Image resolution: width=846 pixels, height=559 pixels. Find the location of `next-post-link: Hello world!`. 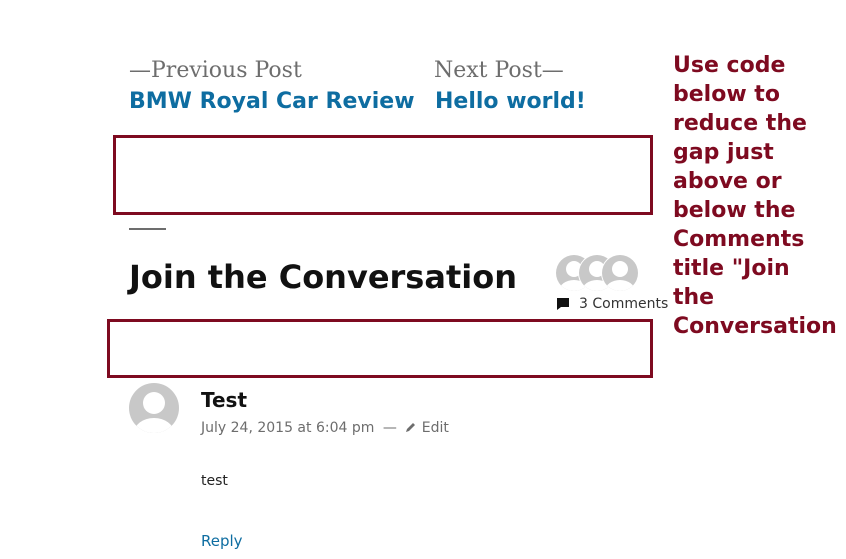

next-post-link: Hello world! is located at coordinates (510, 102).